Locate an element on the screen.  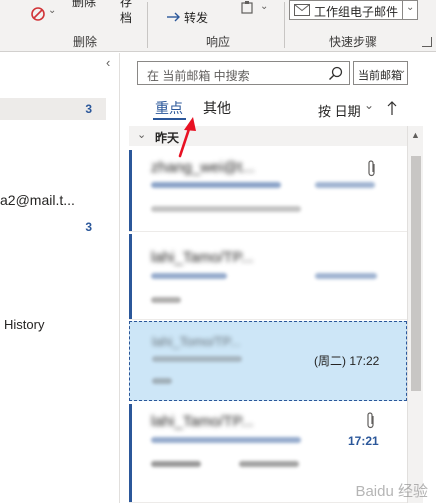
message-item-selected: lahi_Tomo/TP... (周二) 17:22 is located at coordinates (268, 361).